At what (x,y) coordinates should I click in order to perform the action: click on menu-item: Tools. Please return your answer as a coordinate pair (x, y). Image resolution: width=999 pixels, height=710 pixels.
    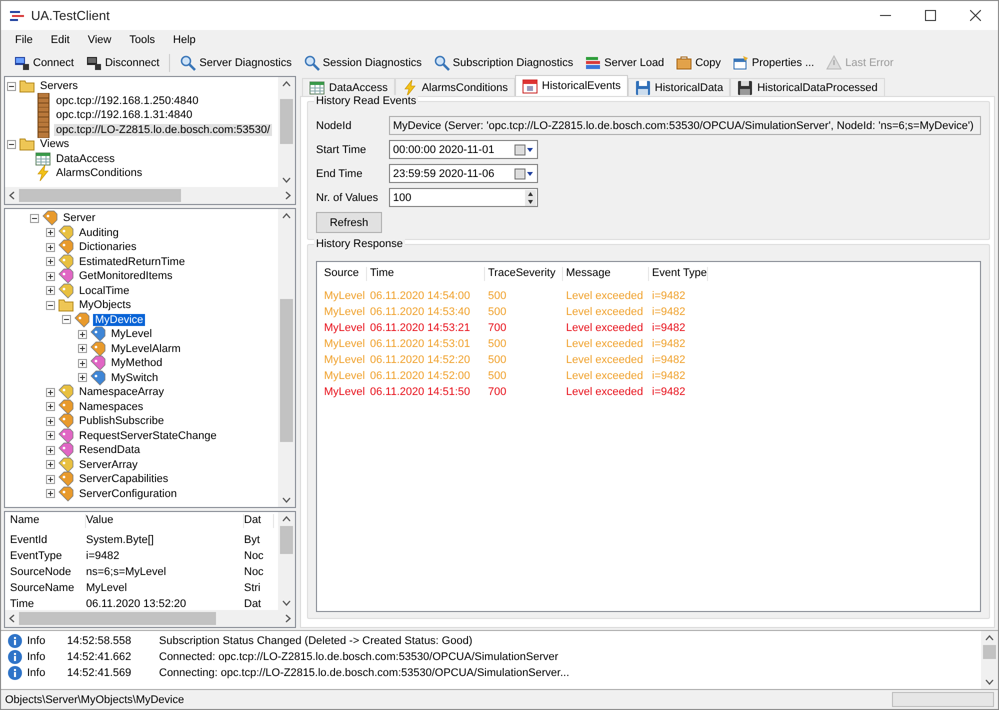
    Looking at the image, I should click on (142, 40).